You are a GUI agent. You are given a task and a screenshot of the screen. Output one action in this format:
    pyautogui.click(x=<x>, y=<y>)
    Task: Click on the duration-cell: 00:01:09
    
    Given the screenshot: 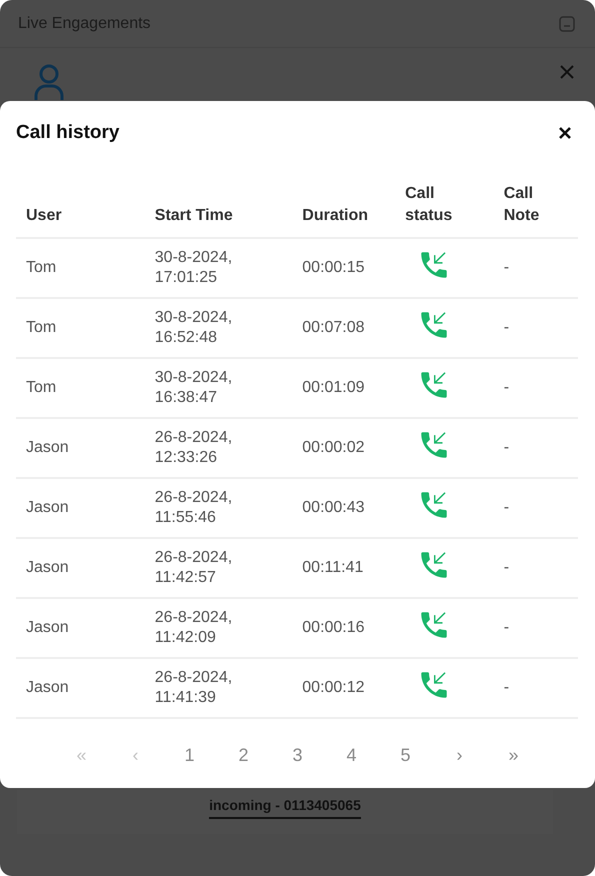 What is the action you would take?
    pyautogui.click(x=333, y=387)
    